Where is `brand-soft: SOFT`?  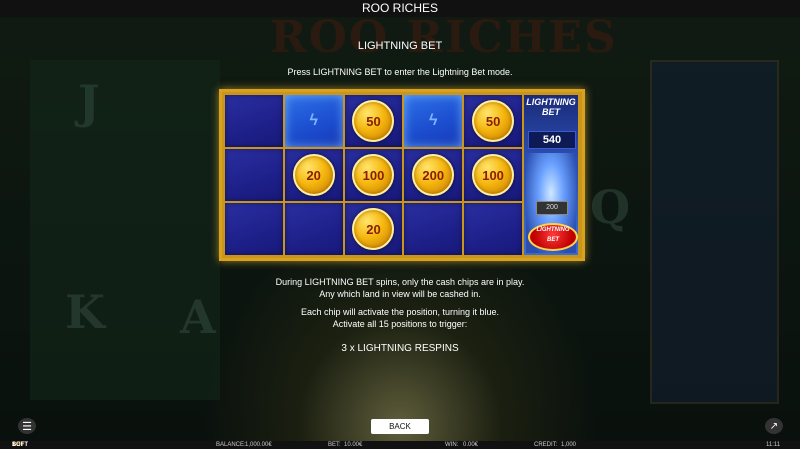 brand-soft: SOFT is located at coordinates (20, 445).